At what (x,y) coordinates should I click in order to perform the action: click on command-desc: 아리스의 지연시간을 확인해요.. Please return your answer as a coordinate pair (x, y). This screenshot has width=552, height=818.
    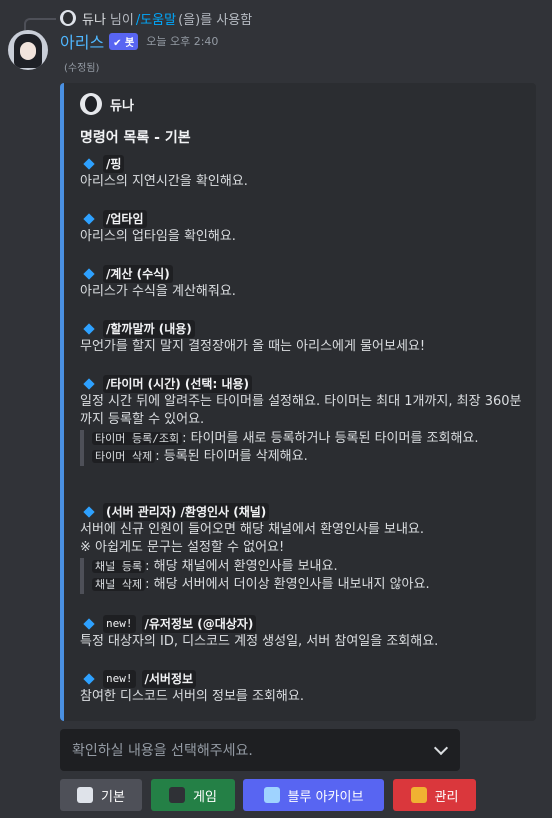
    Looking at the image, I should click on (164, 181).